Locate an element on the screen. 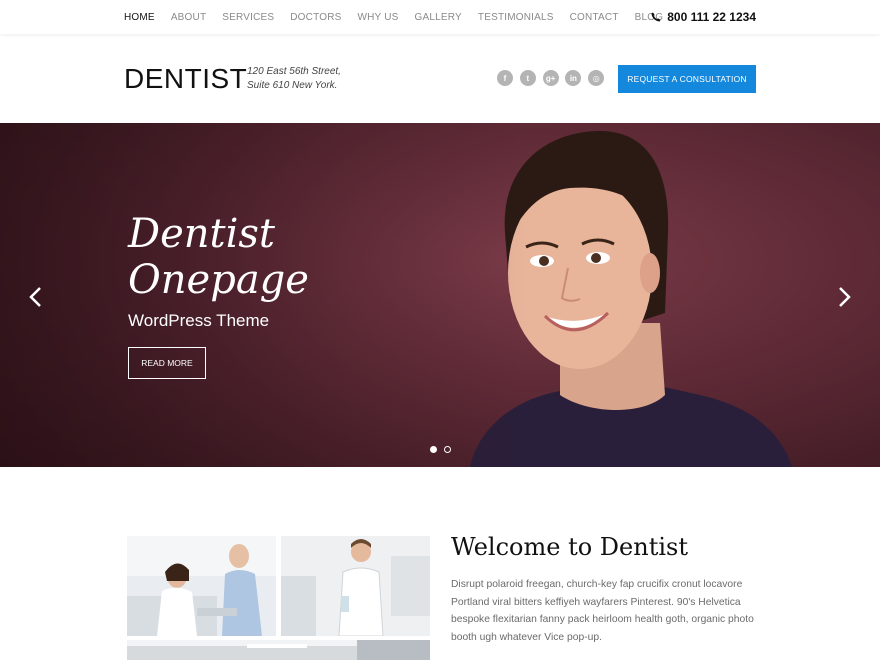  nav-item-gallery: GALLERY is located at coordinates (438, 17).